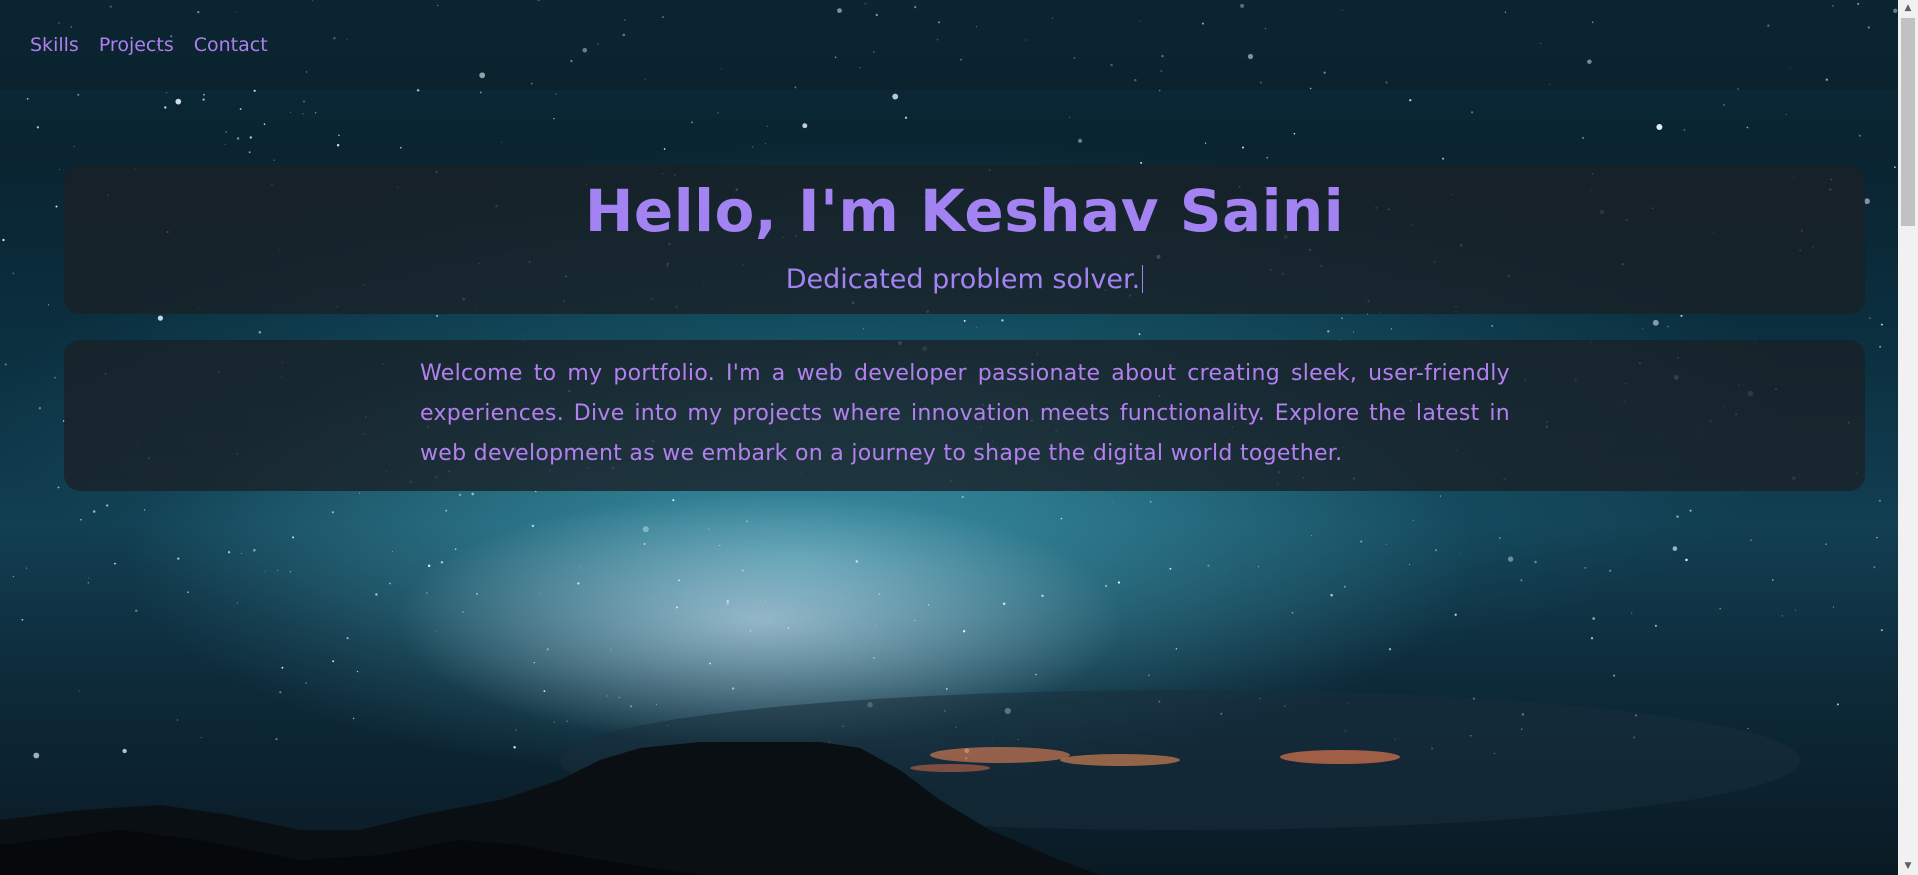 The image size is (1918, 875). What do you see at coordinates (1908, 437) in the screenshot?
I see `vertical-scrollbar: ▲ ▼` at bounding box center [1908, 437].